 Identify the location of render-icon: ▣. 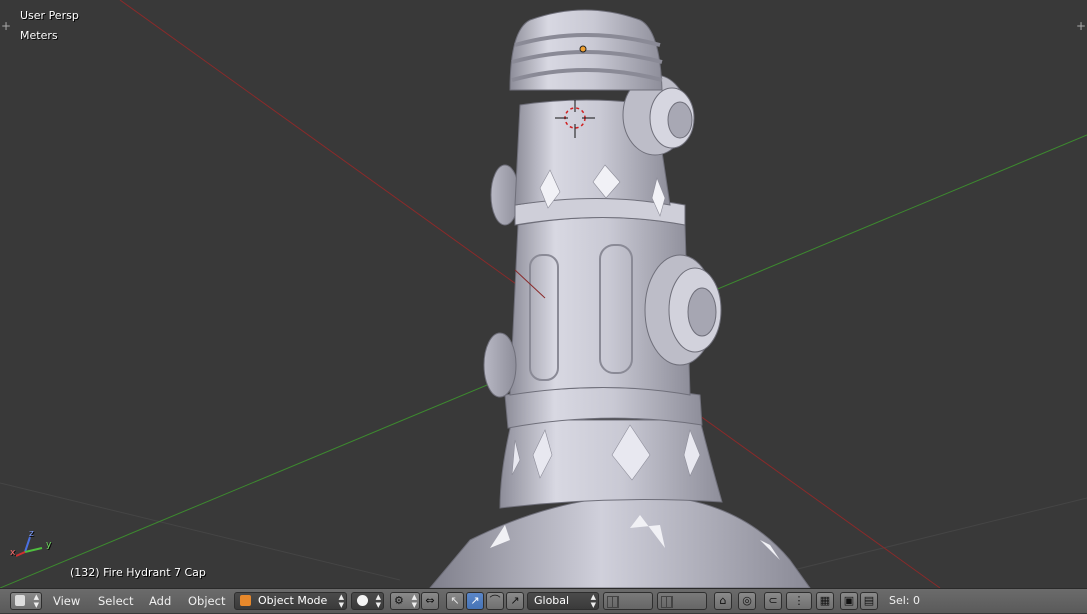
(849, 600).